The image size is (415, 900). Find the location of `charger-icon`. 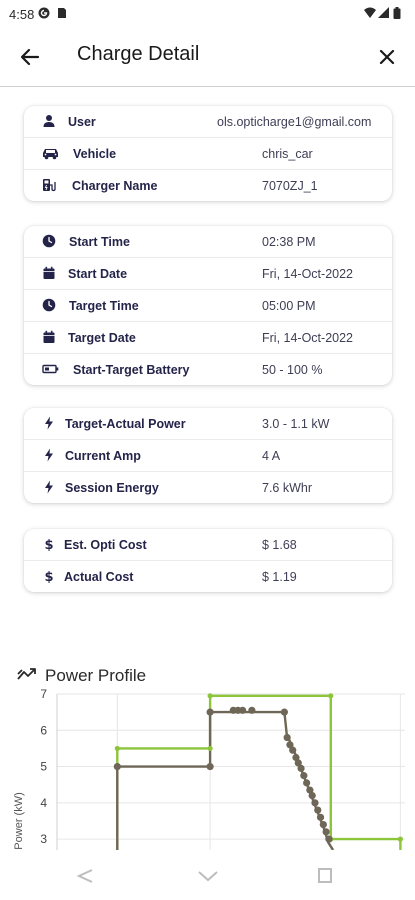

charger-icon is located at coordinates (49, 185).